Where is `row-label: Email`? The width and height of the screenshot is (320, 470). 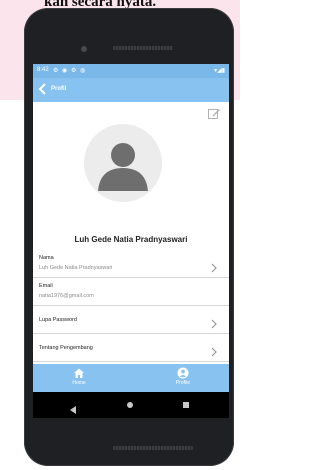
row-label: Email is located at coordinates (46, 286).